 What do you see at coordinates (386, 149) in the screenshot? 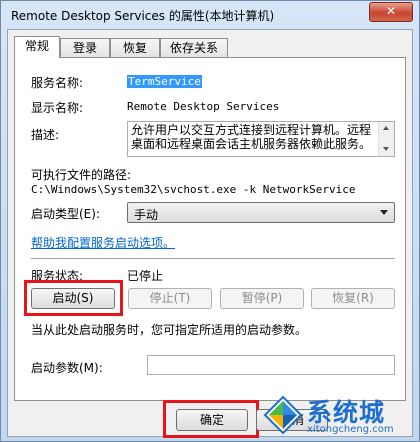
I see `scroll-down-icon` at bounding box center [386, 149].